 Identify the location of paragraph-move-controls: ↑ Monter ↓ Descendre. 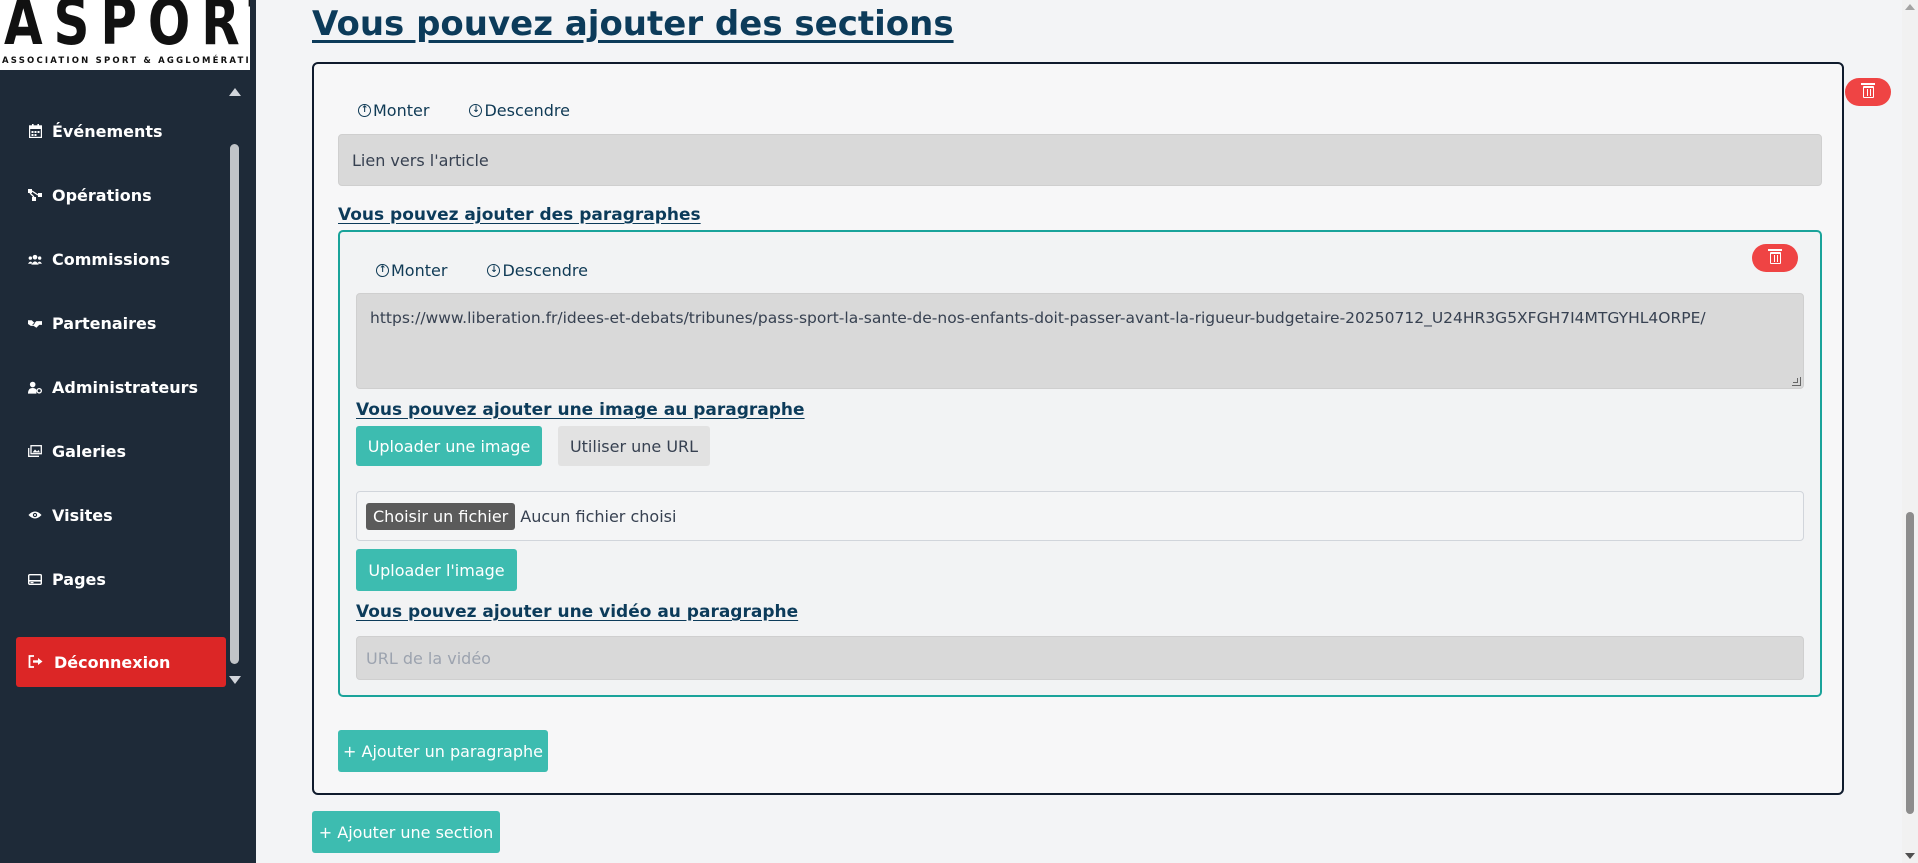
(482, 270).